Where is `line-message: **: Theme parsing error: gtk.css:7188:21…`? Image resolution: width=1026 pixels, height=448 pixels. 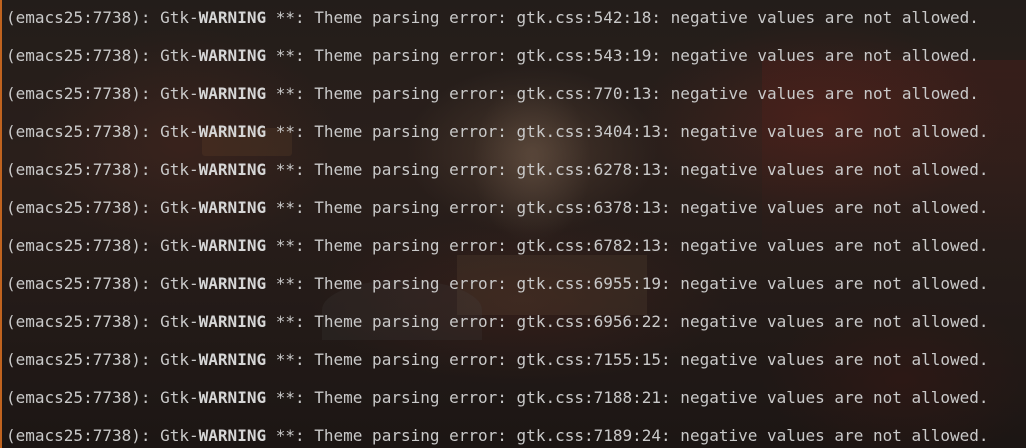 line-message: **: Theme parsing error: gtk.css:7188:21… is located at coordinates (627, 397).